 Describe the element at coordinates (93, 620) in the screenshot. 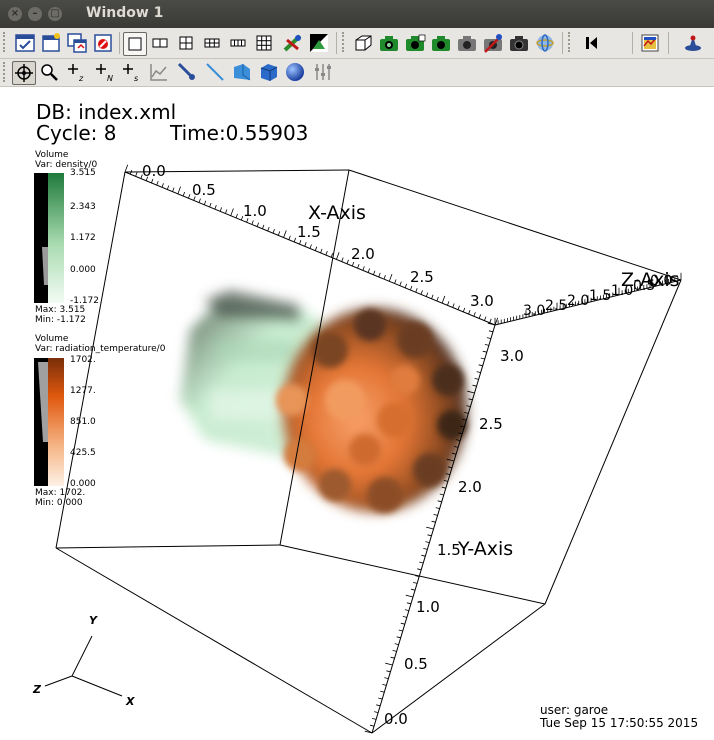

I see `triad-y-label: Y` at that location.